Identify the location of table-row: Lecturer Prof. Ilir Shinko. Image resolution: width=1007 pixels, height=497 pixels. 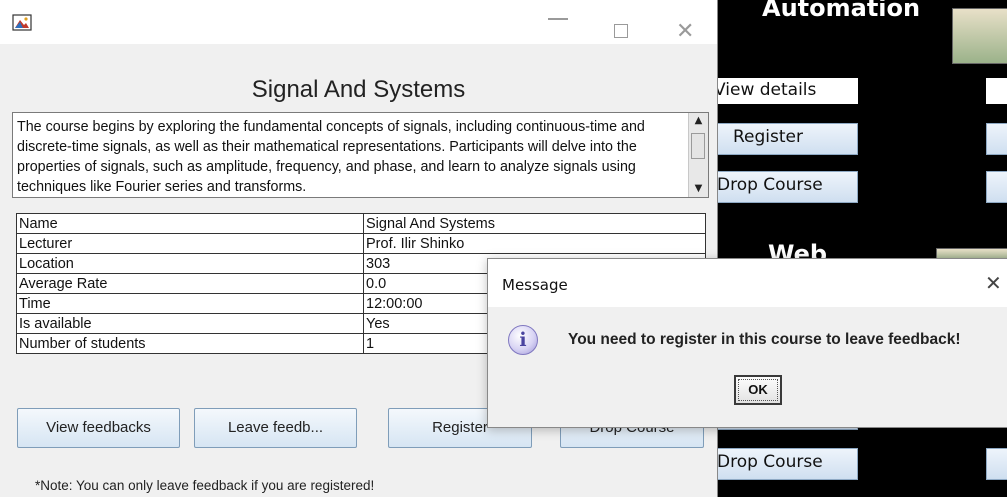
(361, 243).